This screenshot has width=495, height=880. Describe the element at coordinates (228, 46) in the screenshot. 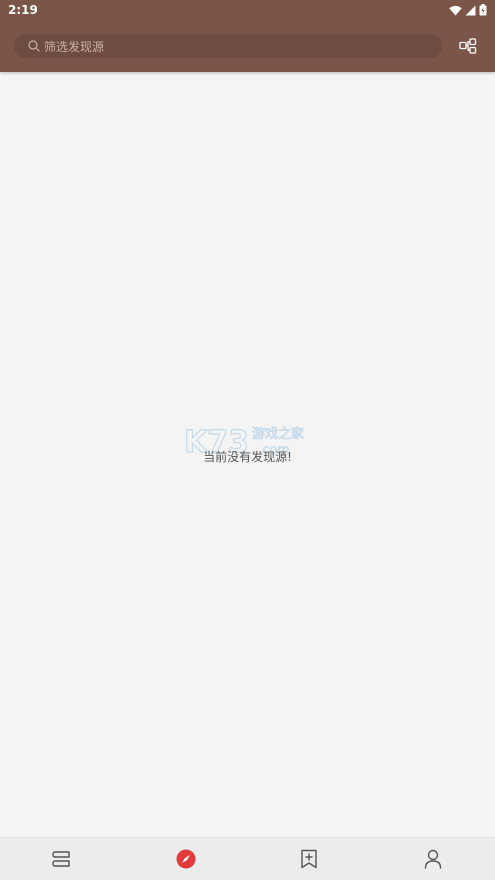

I see `search-input: 筛选发现源` at that location.